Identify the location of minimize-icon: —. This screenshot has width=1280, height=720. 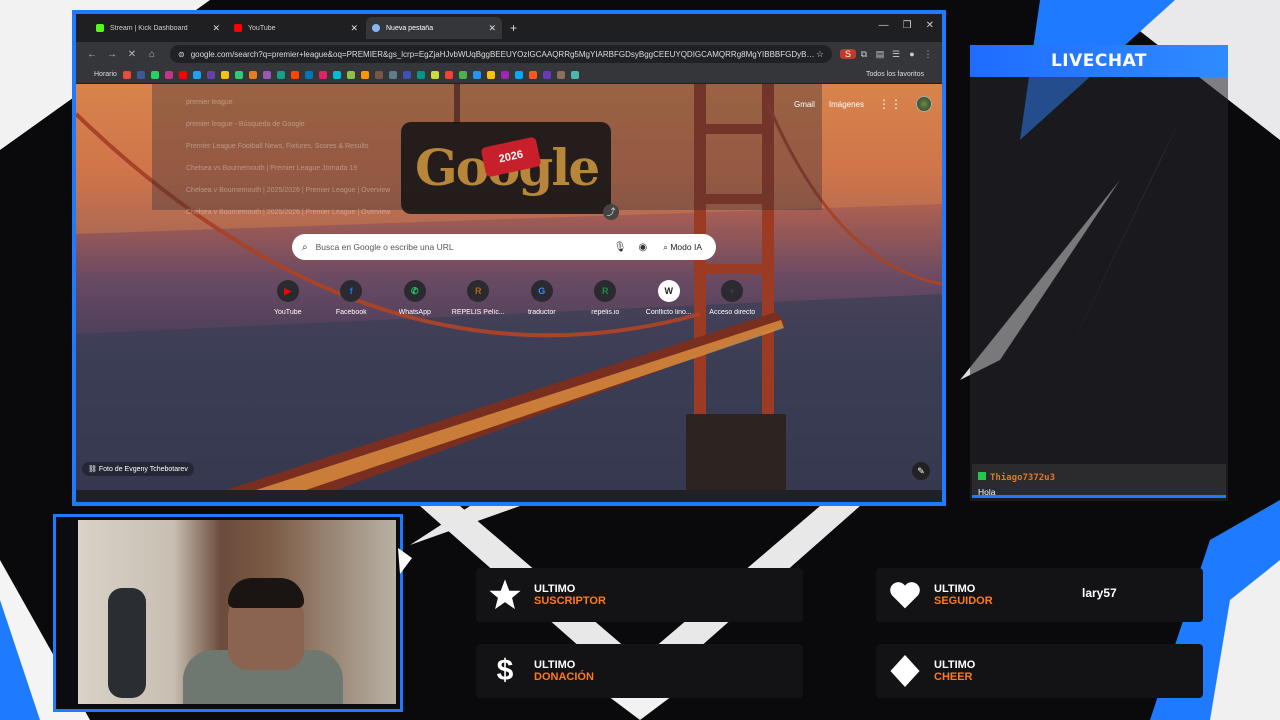
(884, 25).